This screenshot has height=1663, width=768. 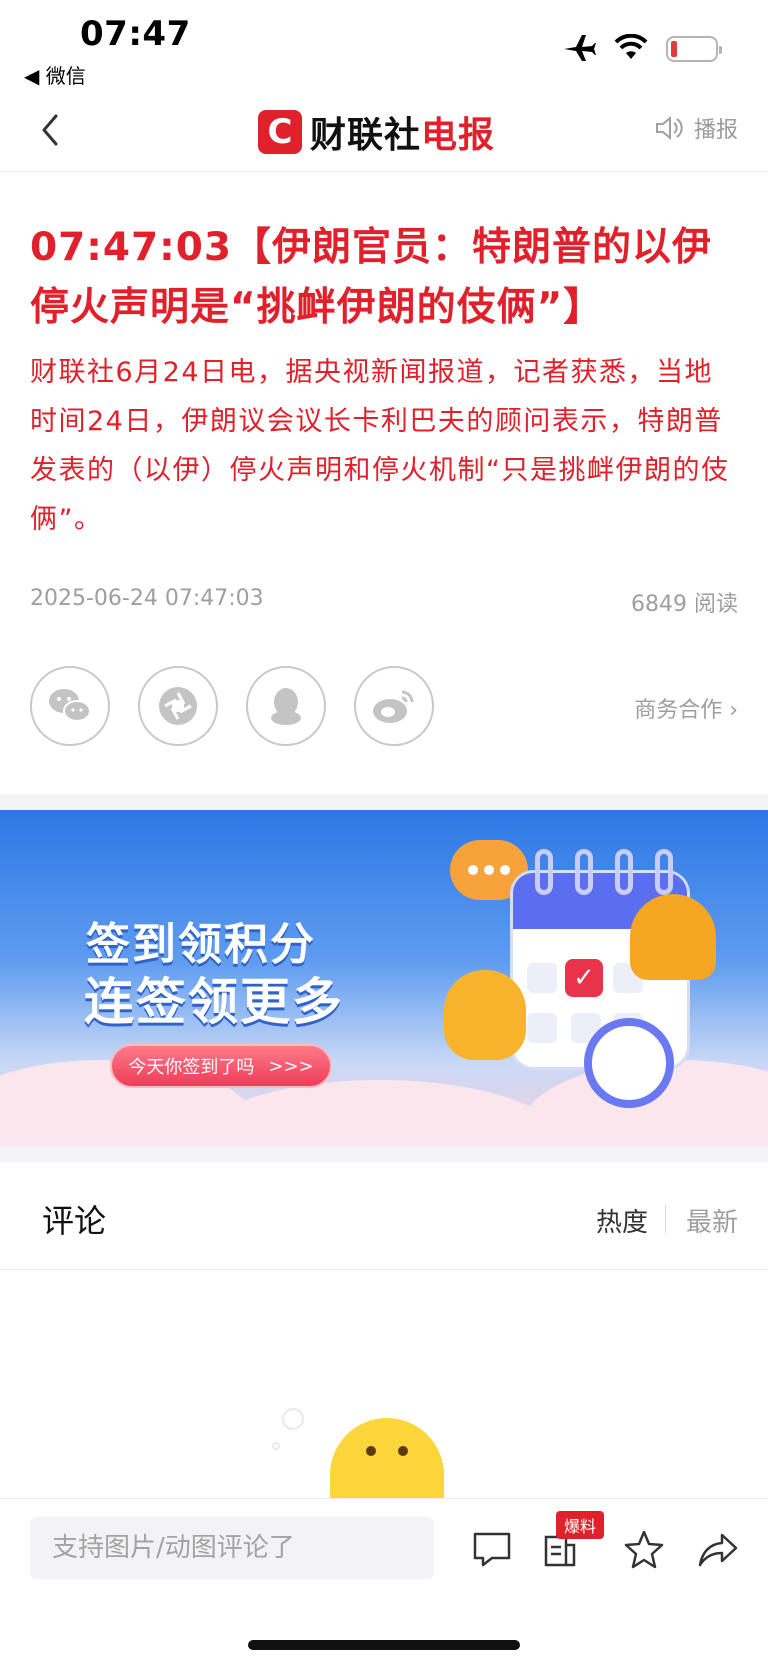 What do you see at coordinates (384, 46) in the screenshot?
I see `status-bar: 07:47 ◀ 微信` at bounding box center [384, 46].